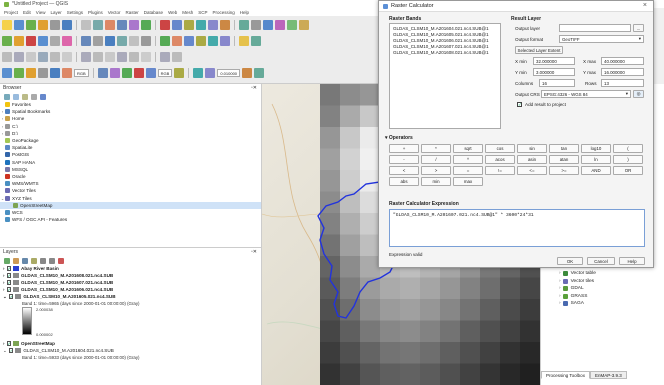  I want to click on operator-button: ln, so click(596, 159).